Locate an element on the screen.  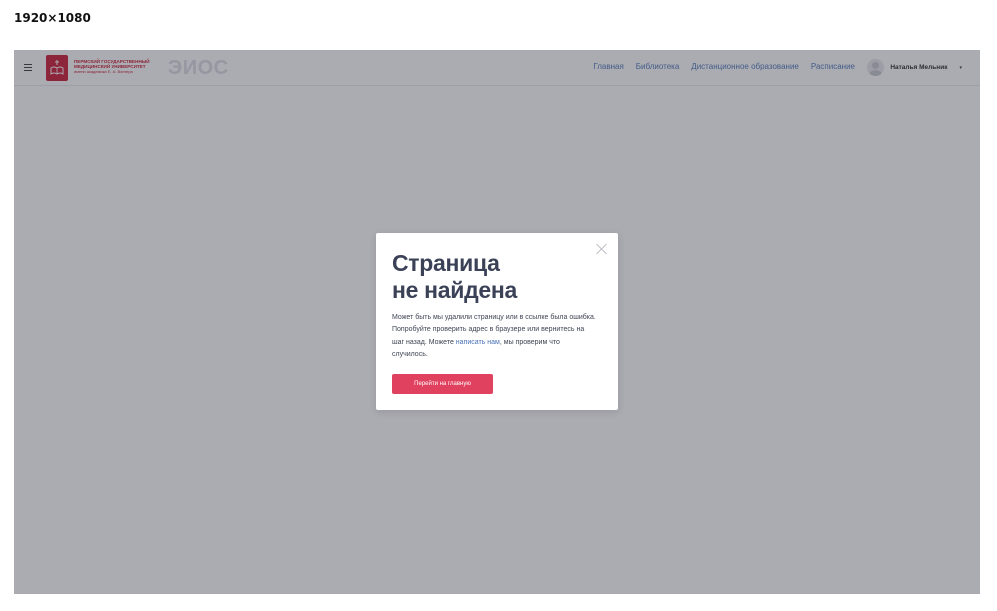
write-us-link: написать нам is located at coordinates (478, 342).